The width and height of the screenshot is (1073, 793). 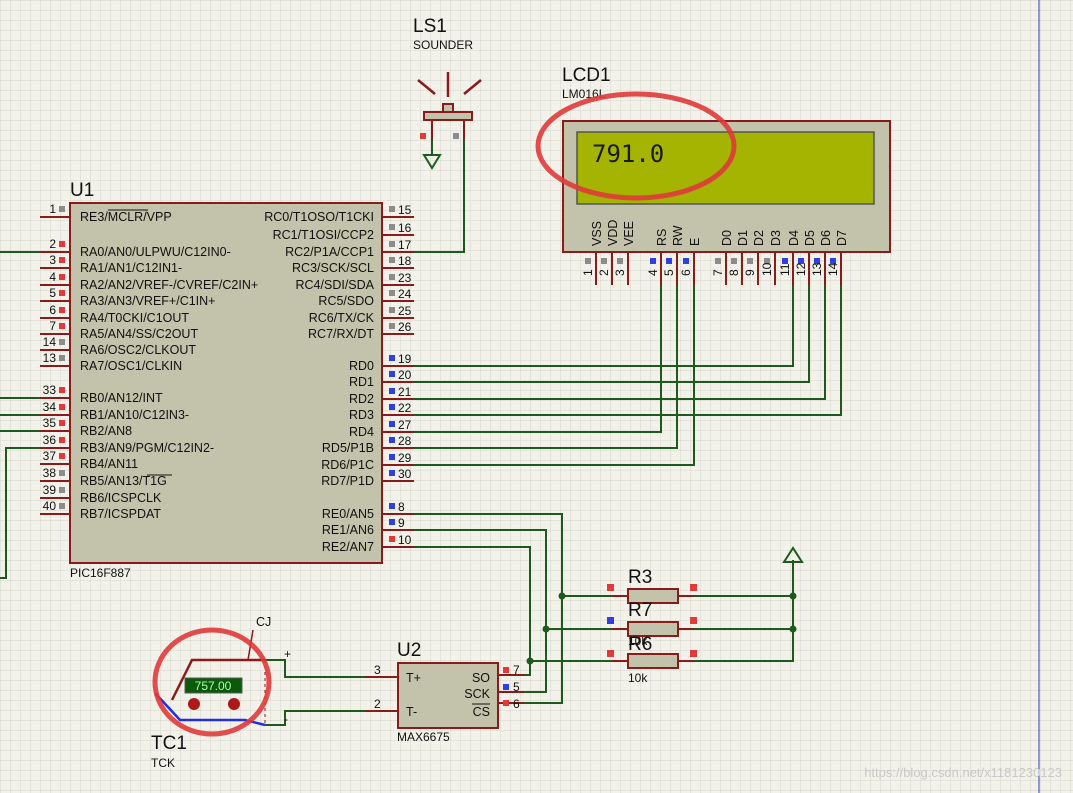 I want to click on u1-pin-num: 16, so click(x=405, y=228).